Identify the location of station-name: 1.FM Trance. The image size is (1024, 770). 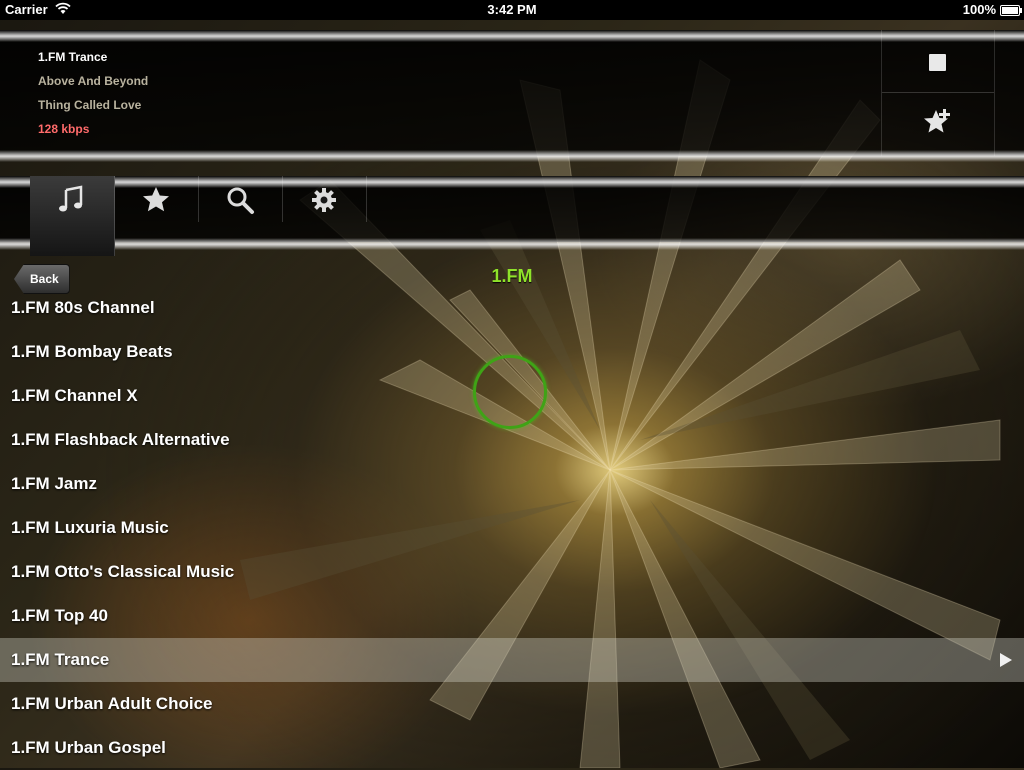
(60, 659).